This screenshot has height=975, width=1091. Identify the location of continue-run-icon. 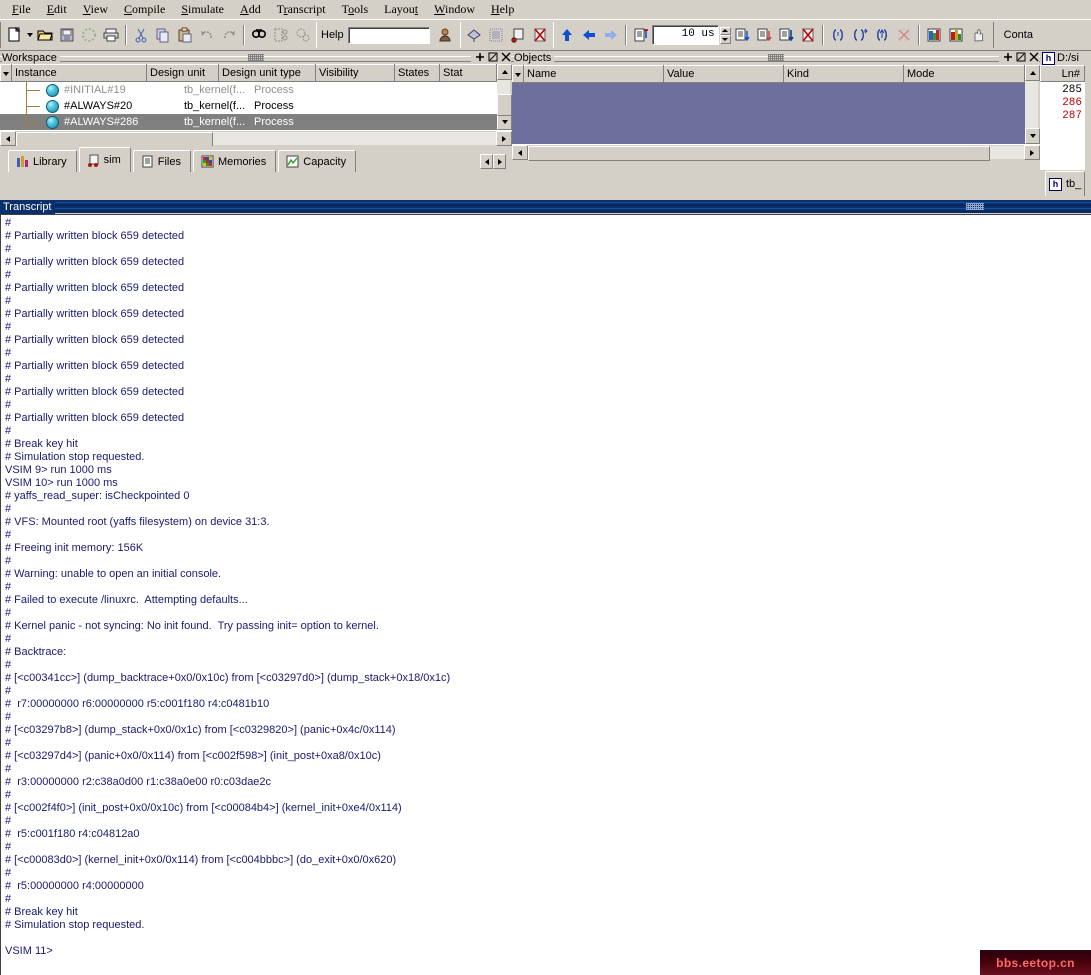
(764, 35).